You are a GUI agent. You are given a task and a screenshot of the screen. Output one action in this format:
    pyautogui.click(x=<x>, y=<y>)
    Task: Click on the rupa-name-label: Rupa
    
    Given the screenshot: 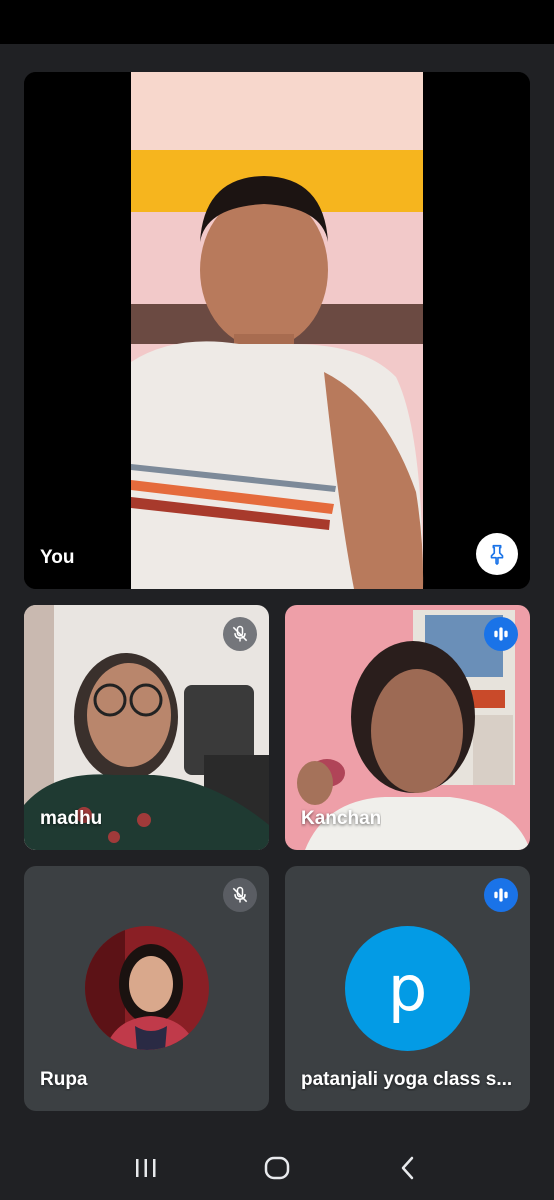 What is the action you would take?
    pyautogui.click(x=64, y=1079)
    